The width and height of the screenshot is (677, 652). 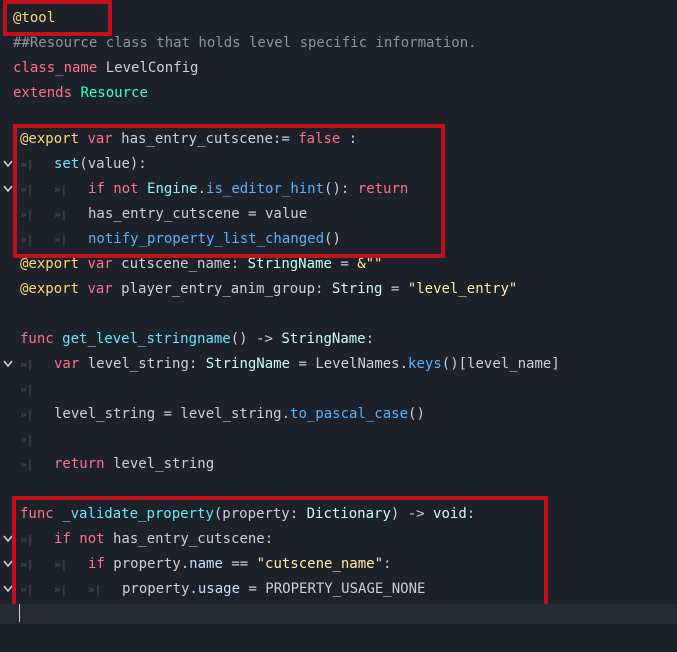 I want to click on code-token: (property:, so click(x=260, y=514).